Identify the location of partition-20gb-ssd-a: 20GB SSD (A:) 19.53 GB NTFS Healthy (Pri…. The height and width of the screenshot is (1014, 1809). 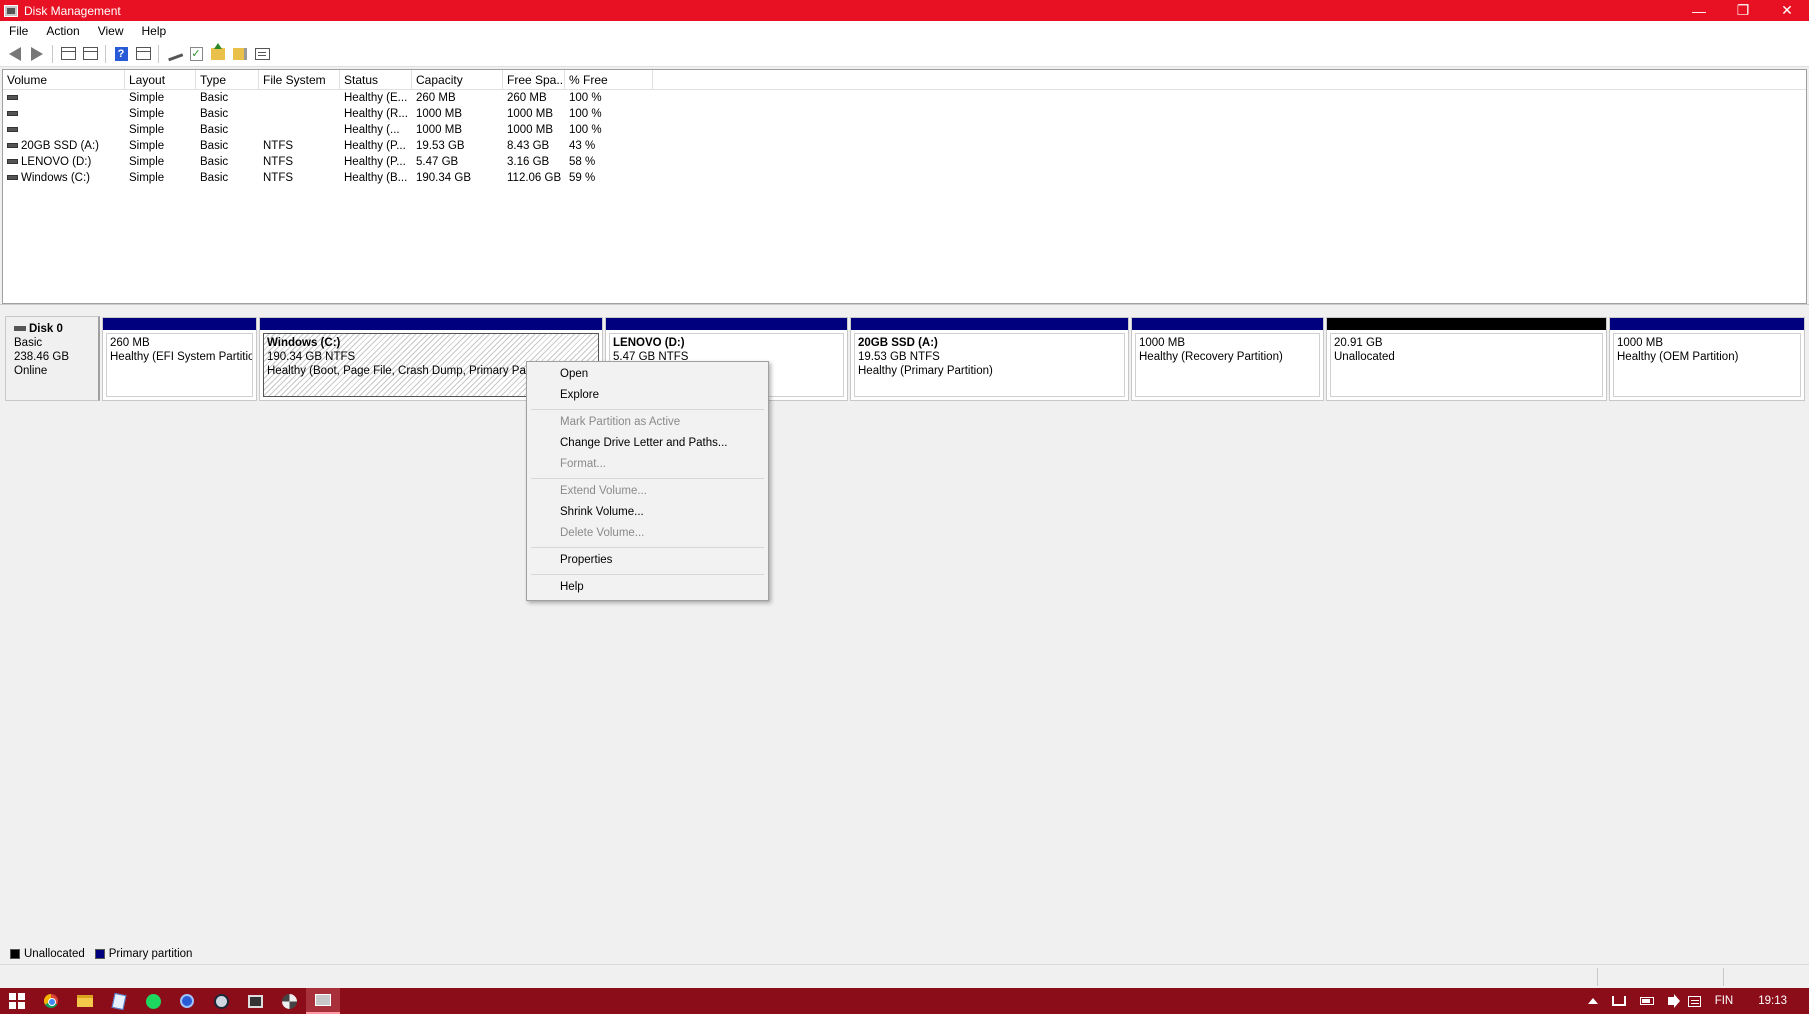
(989, 359).